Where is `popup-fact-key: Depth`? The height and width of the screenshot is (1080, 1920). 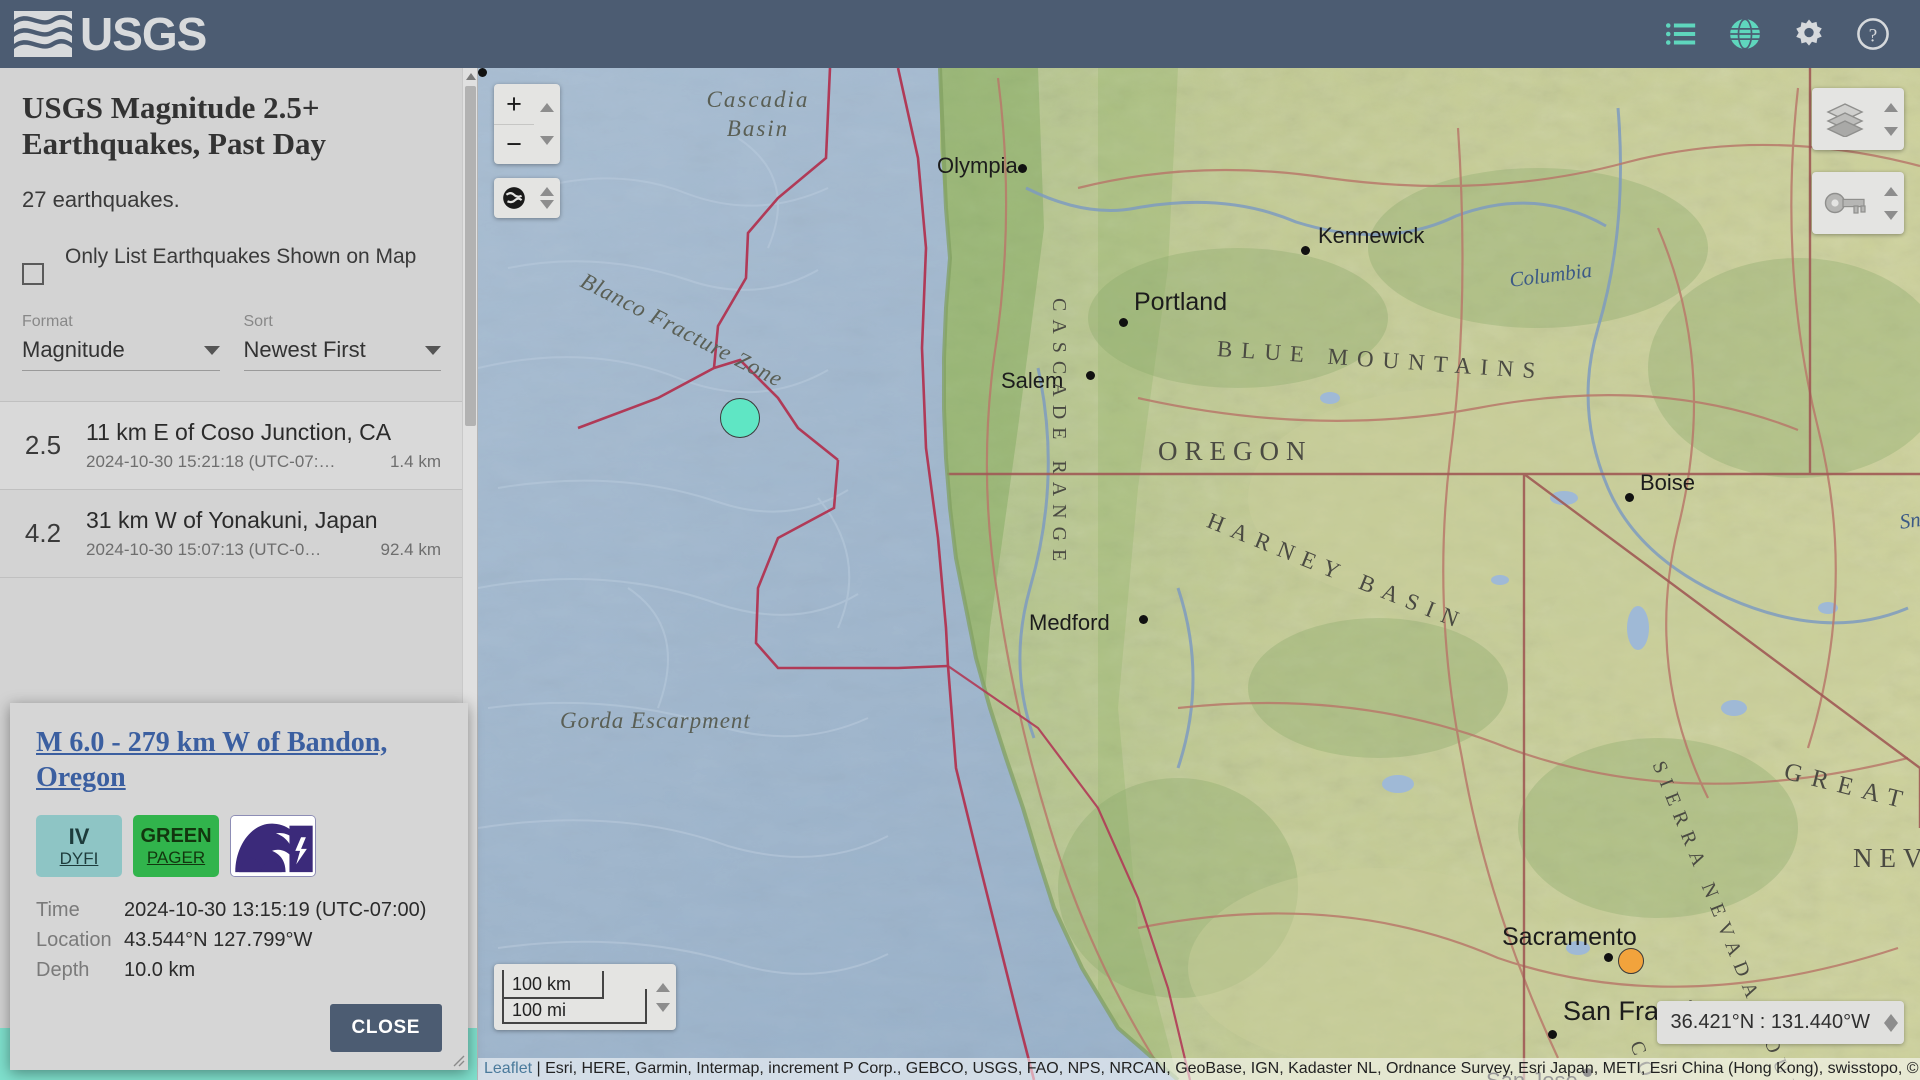 popup-fact-key: Depth is located at coordinates (63, 970).